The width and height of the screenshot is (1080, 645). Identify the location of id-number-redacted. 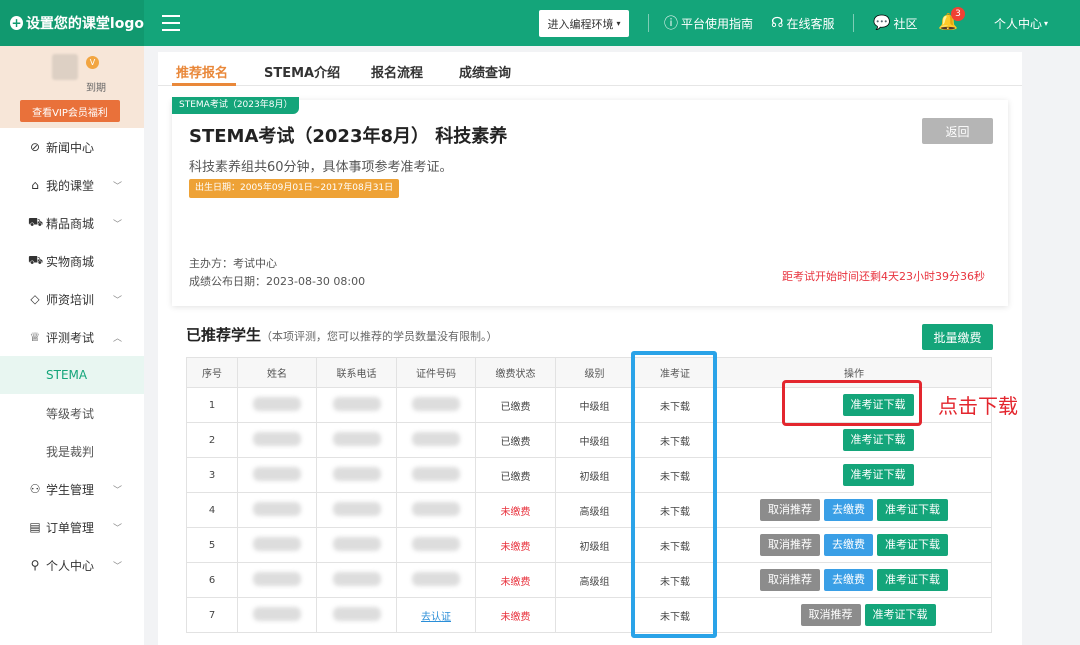
(436, 510).